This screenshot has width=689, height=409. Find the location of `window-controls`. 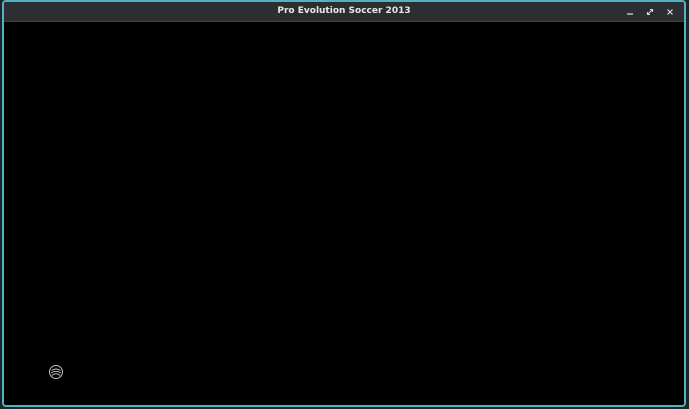

window-controls is located at coordinates (650, 11).